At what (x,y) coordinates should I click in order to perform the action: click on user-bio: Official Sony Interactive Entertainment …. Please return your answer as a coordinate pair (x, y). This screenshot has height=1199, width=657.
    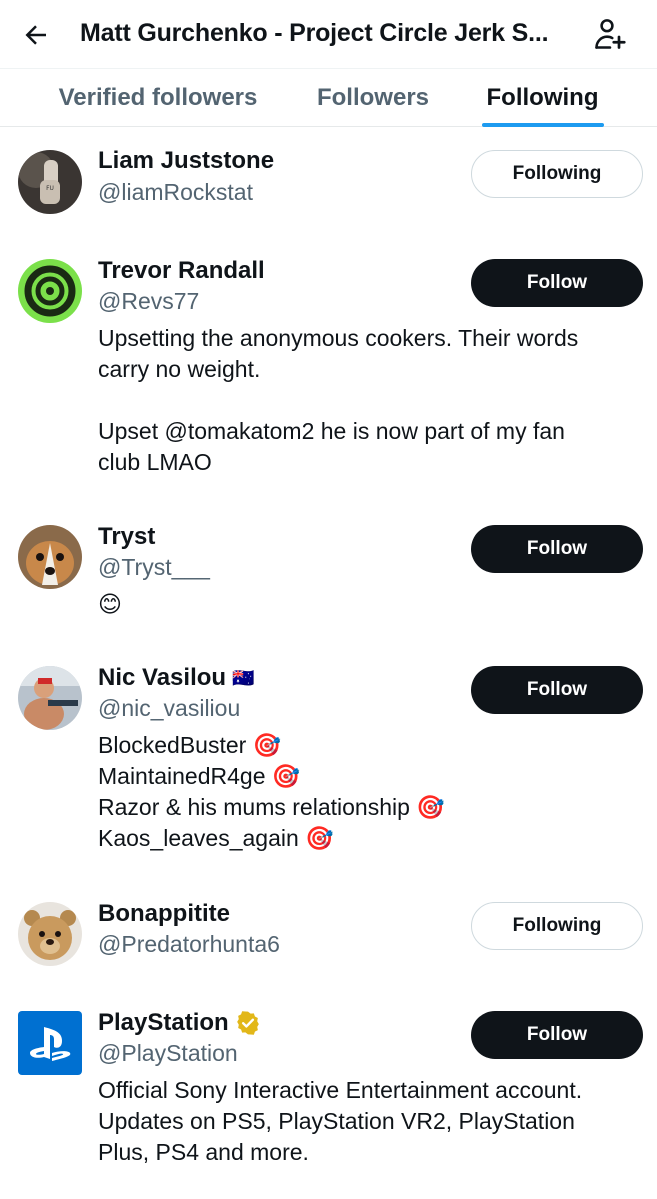
    Looking at the image, I should click on (368, 1121).